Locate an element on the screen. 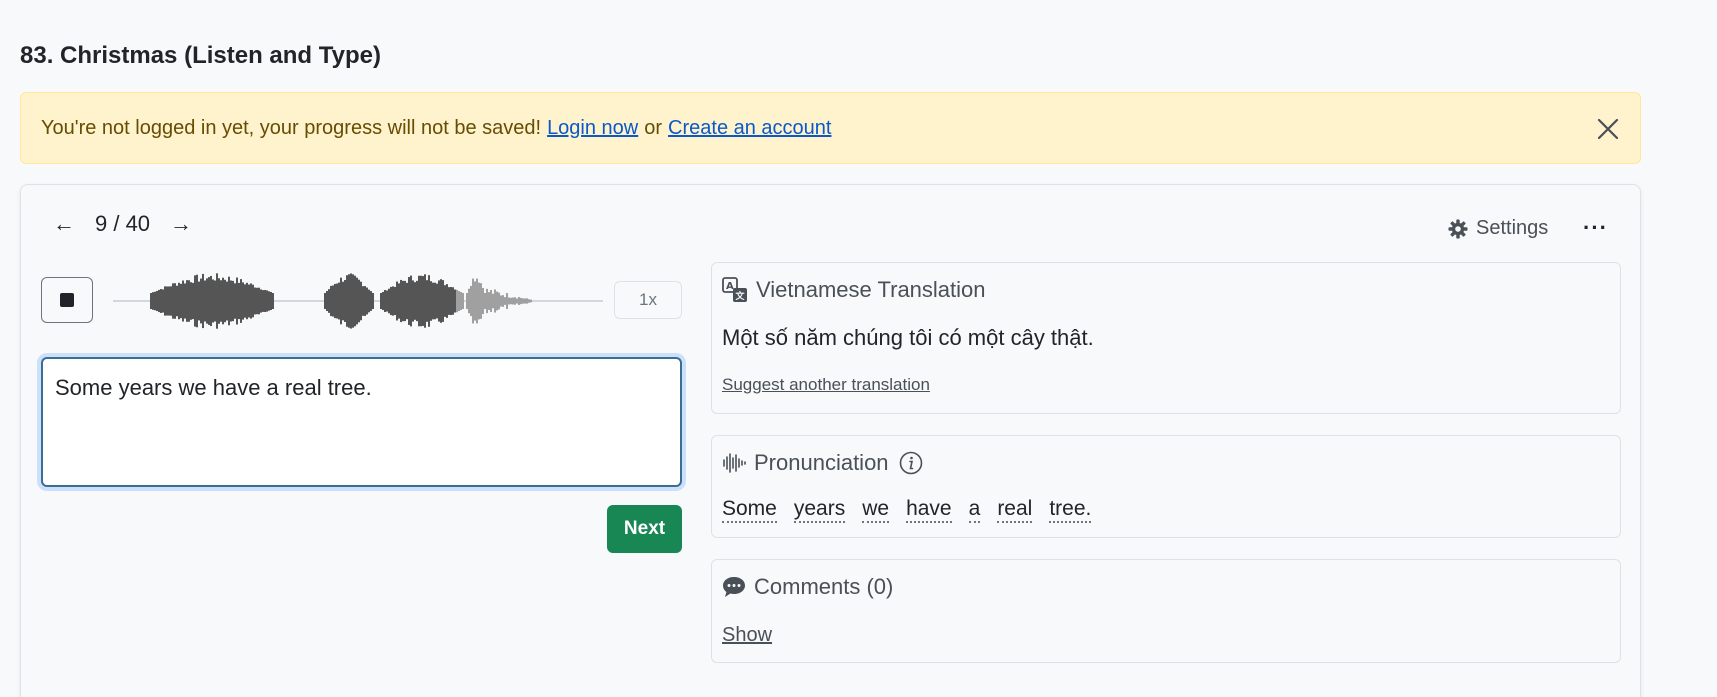 This screenshot has width=1717, height=697. pronunciation-heading-label: Pronunciation is located at coordinates (821, 462).